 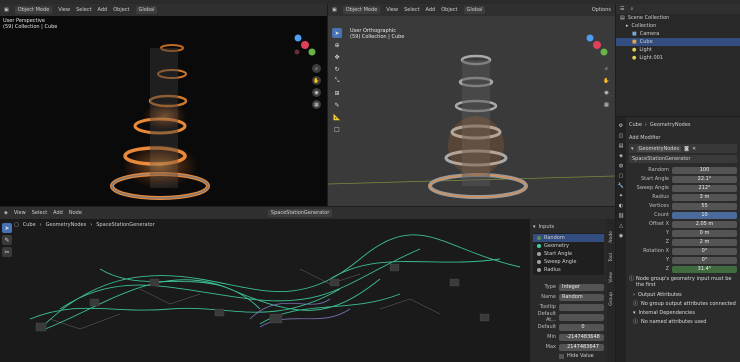 I want to click on node-menu-node: Node, so click(x=75, y=213).